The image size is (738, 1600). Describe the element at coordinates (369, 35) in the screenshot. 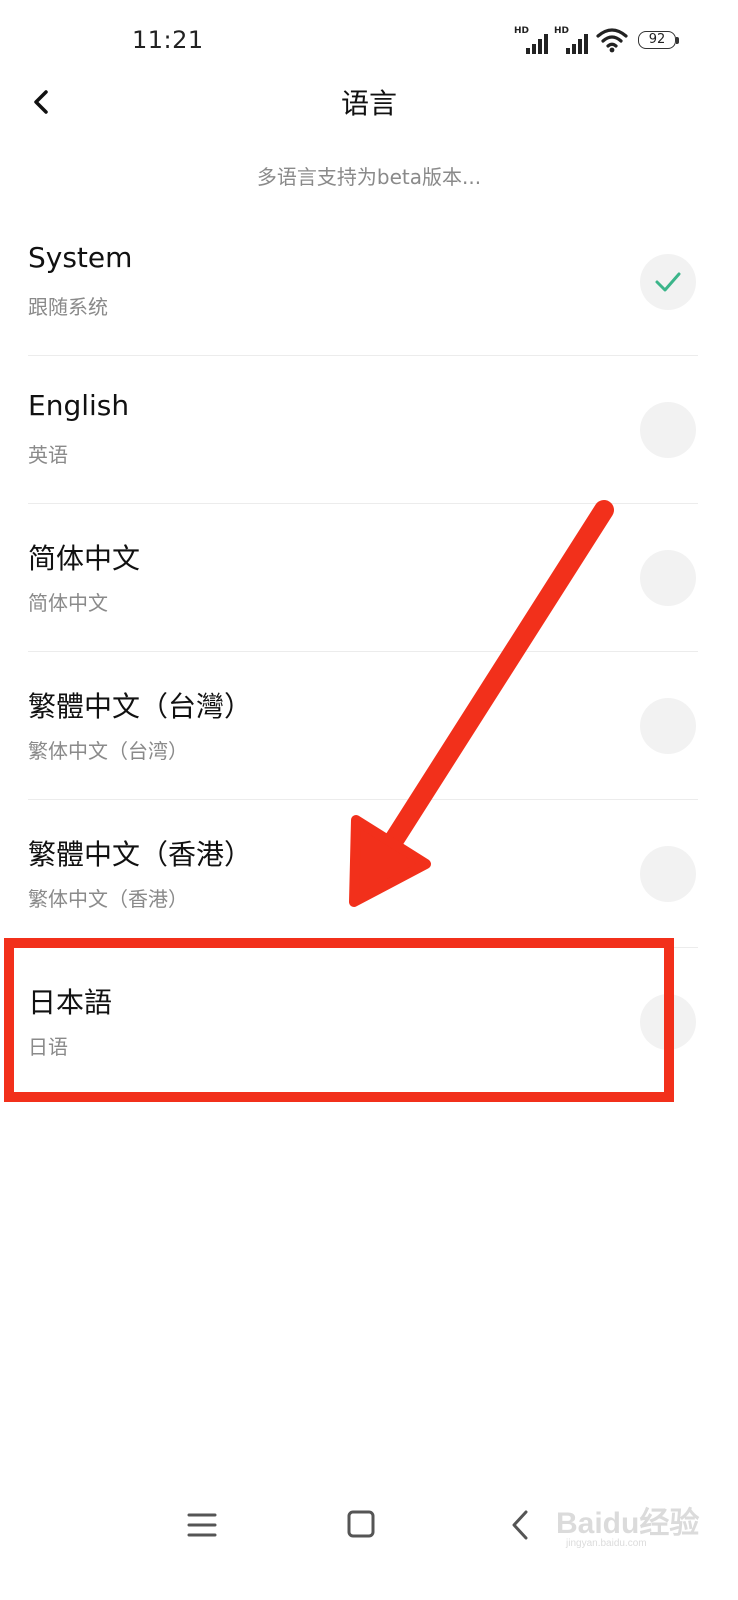

I see `status-bar: 11:21 HD HD 92` at that location.